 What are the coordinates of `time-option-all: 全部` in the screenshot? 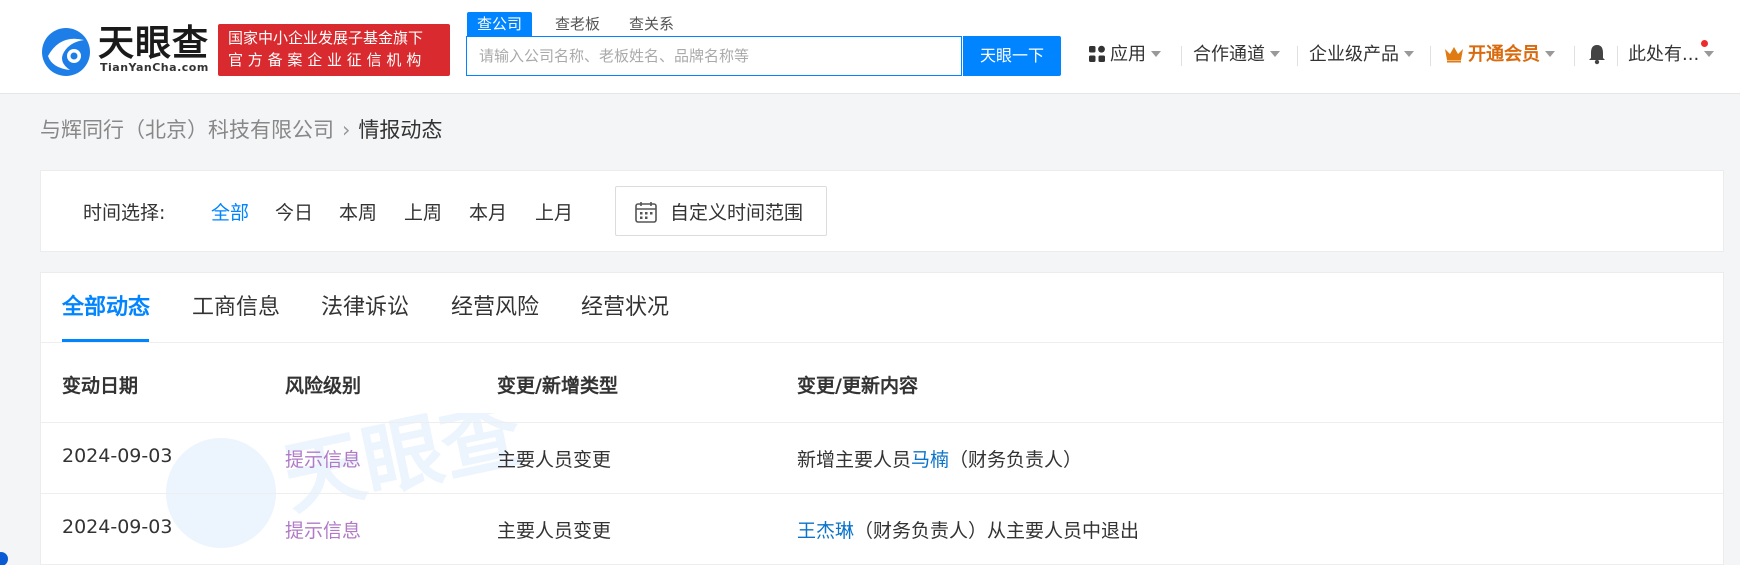 It's located at (230, 211).